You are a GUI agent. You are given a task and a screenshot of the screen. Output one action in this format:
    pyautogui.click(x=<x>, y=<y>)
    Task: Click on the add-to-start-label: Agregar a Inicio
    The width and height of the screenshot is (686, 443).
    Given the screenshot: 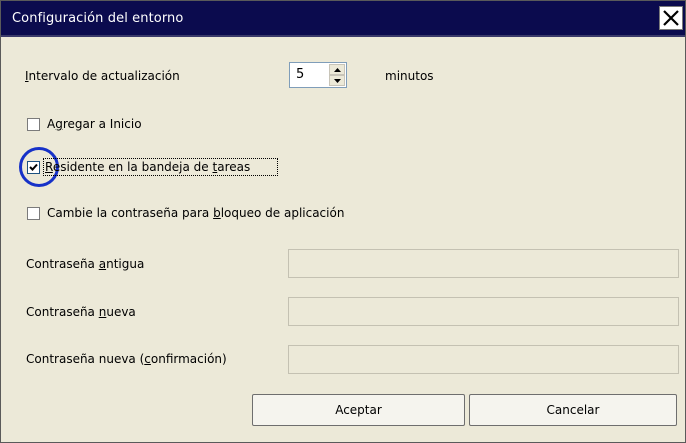 What is the action you would take?
    pyautogui.click(x=94, y=124)
    